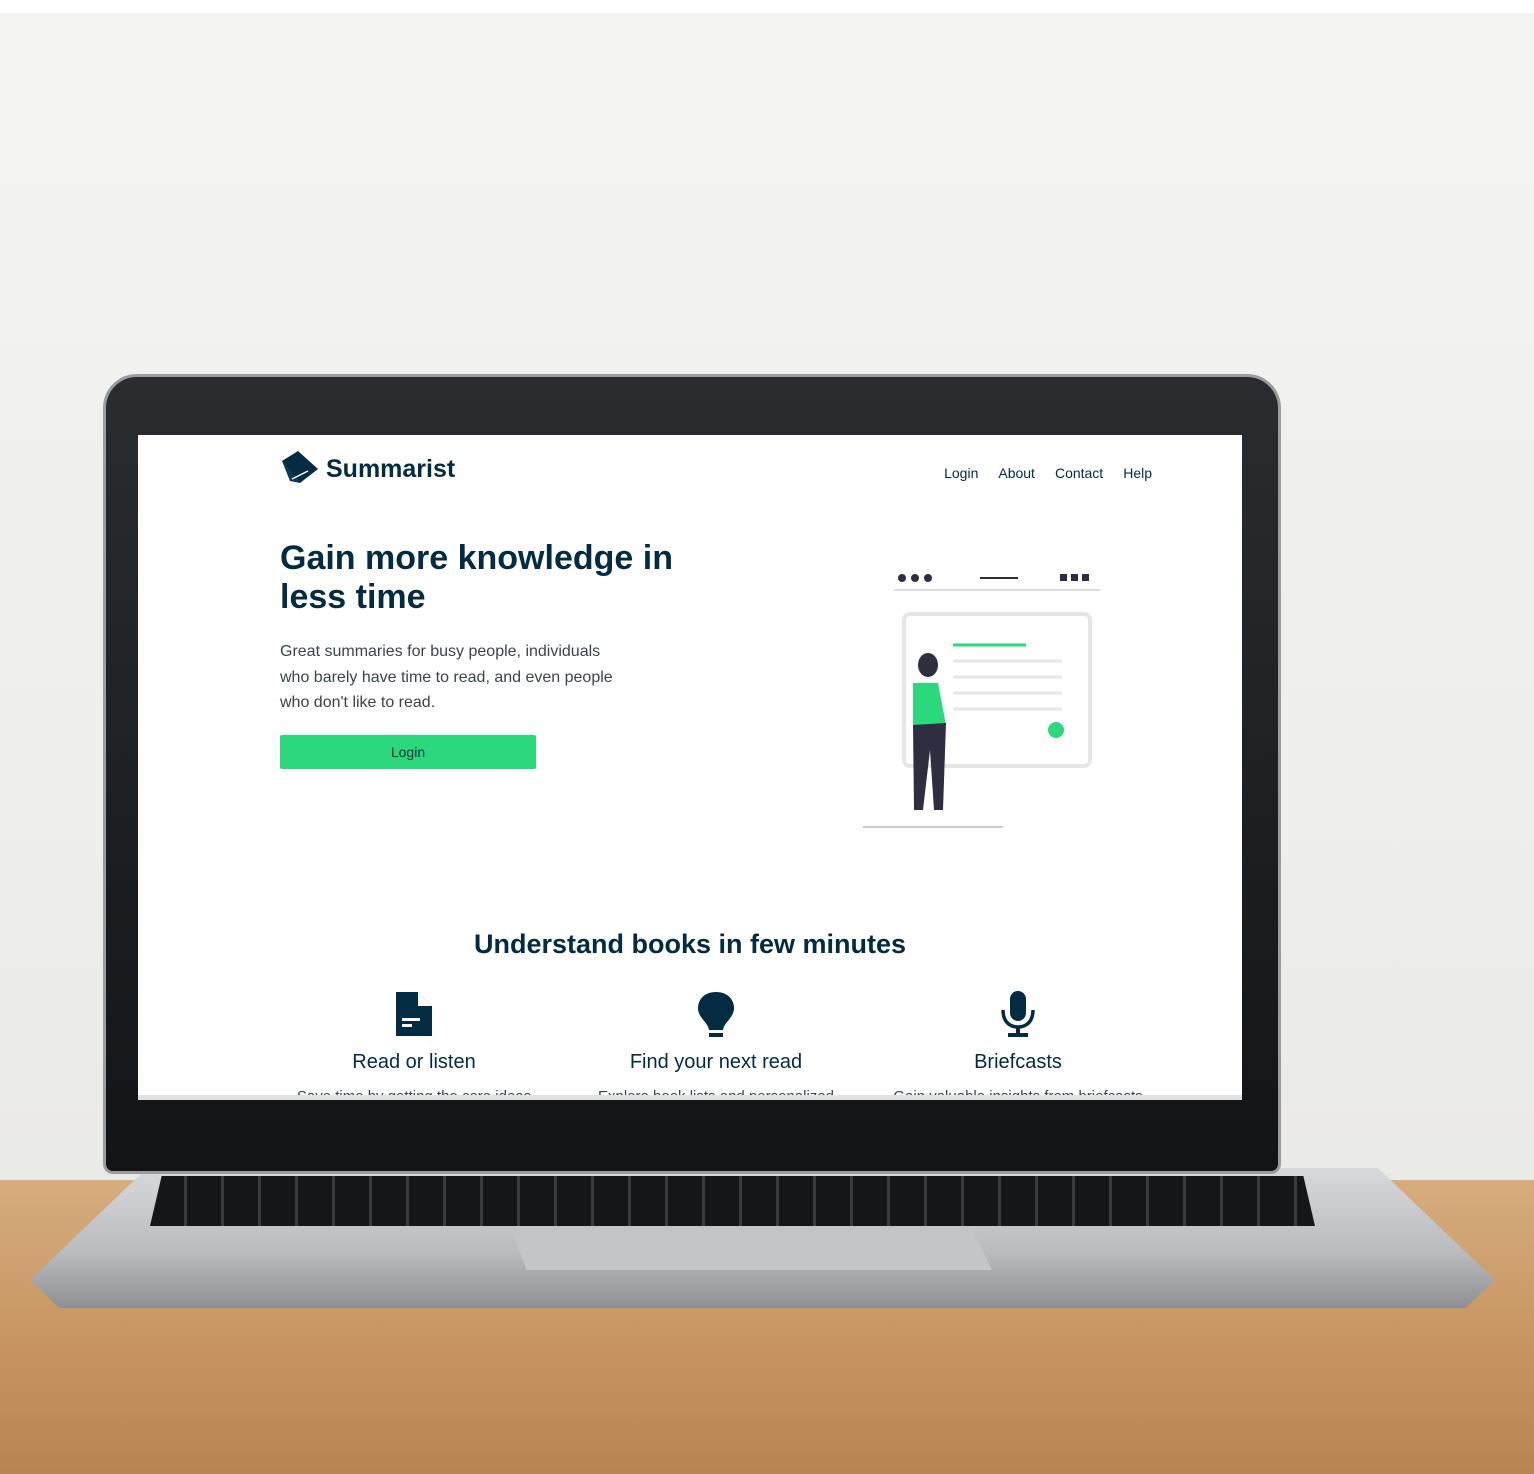  I want to click on features-title: Understand books in few minutes, so click(690, 944).